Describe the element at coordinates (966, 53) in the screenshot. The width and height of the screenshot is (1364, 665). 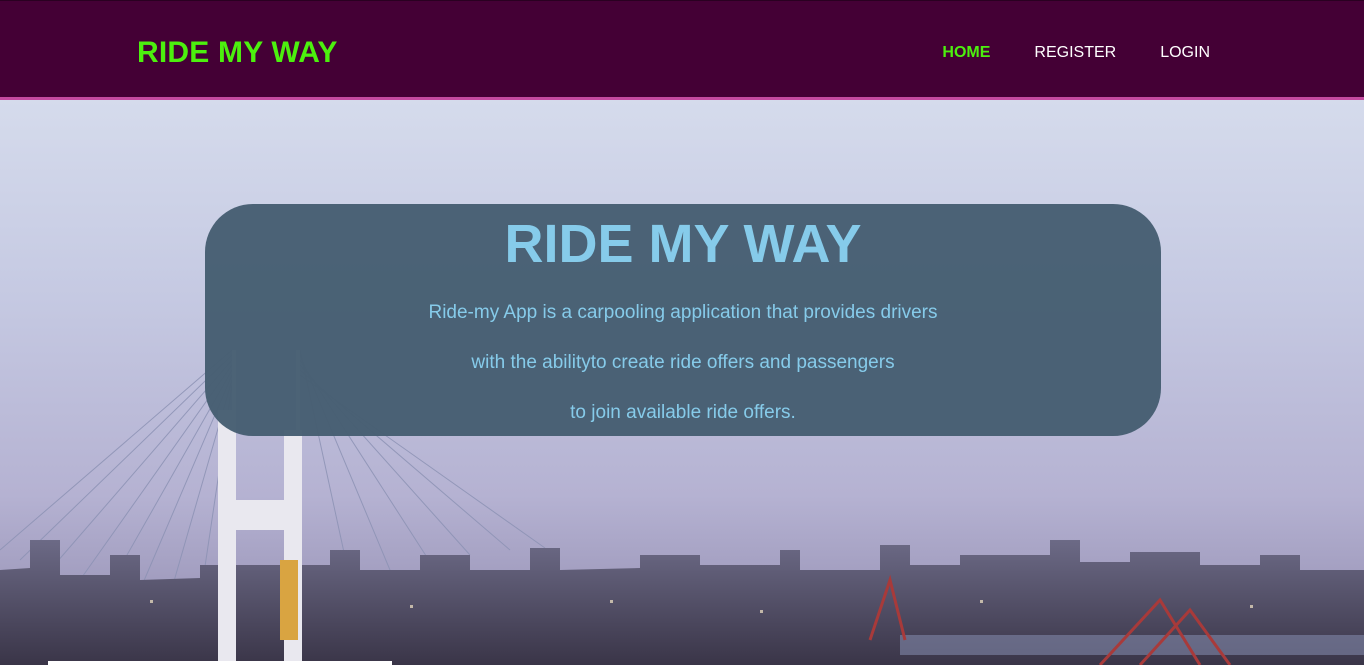
I see `nav-home-link: HOME` at that location.